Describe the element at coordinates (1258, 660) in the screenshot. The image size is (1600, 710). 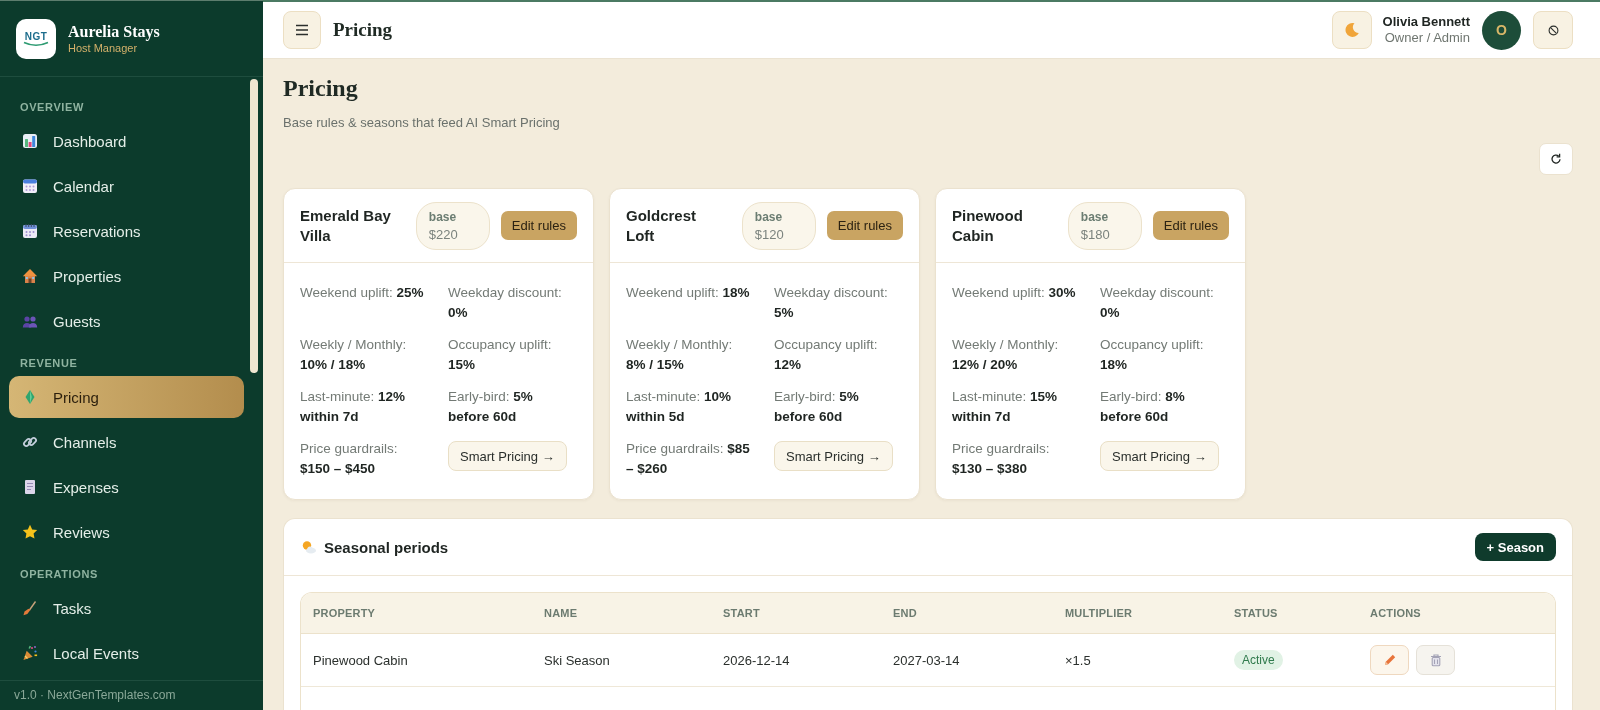
I see `status-badge: Active` at that location.